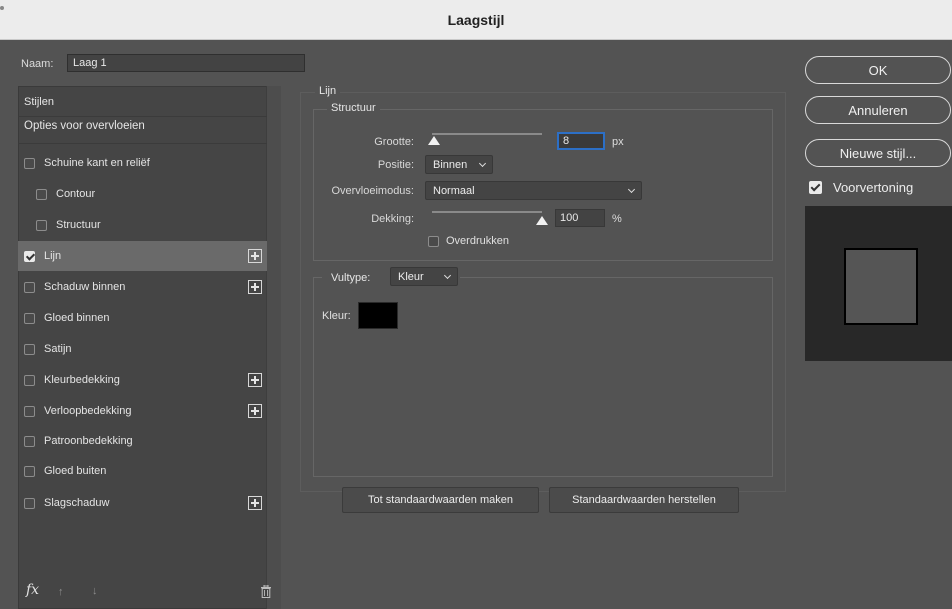  Describe the element at coordinates (29, 256) in the screenshot. I see `checkbox-checked` at that location.